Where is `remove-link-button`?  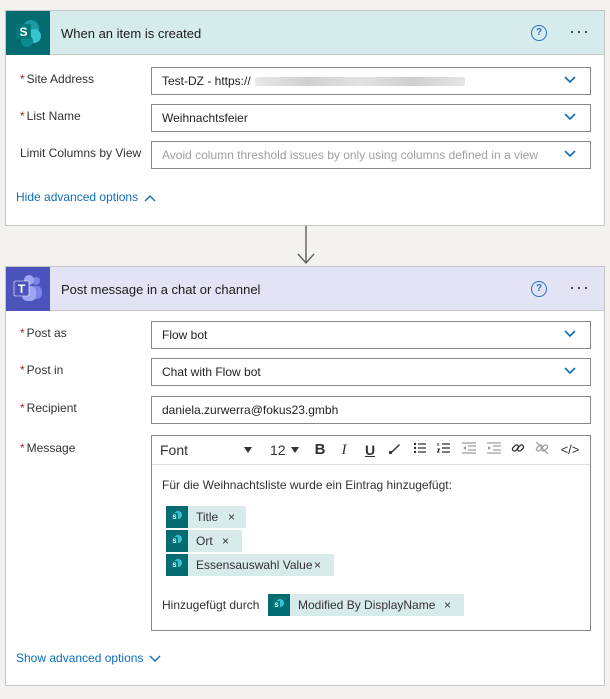
remove-link-button is located at coordinates (542, 450).